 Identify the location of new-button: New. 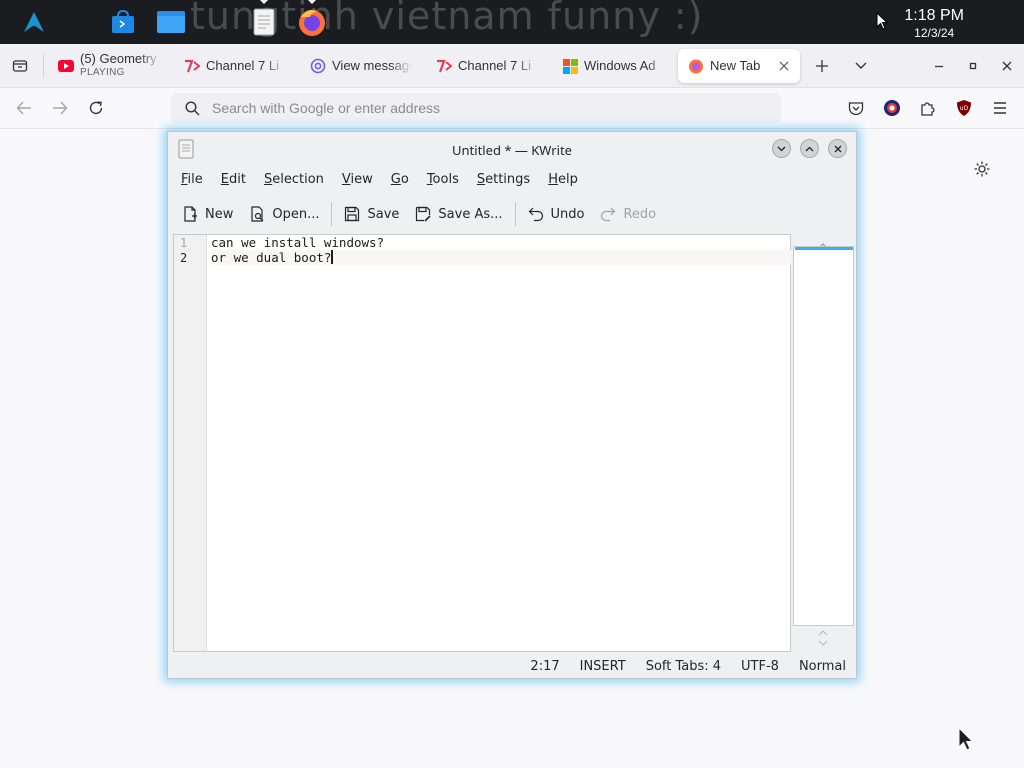
(207, 214).